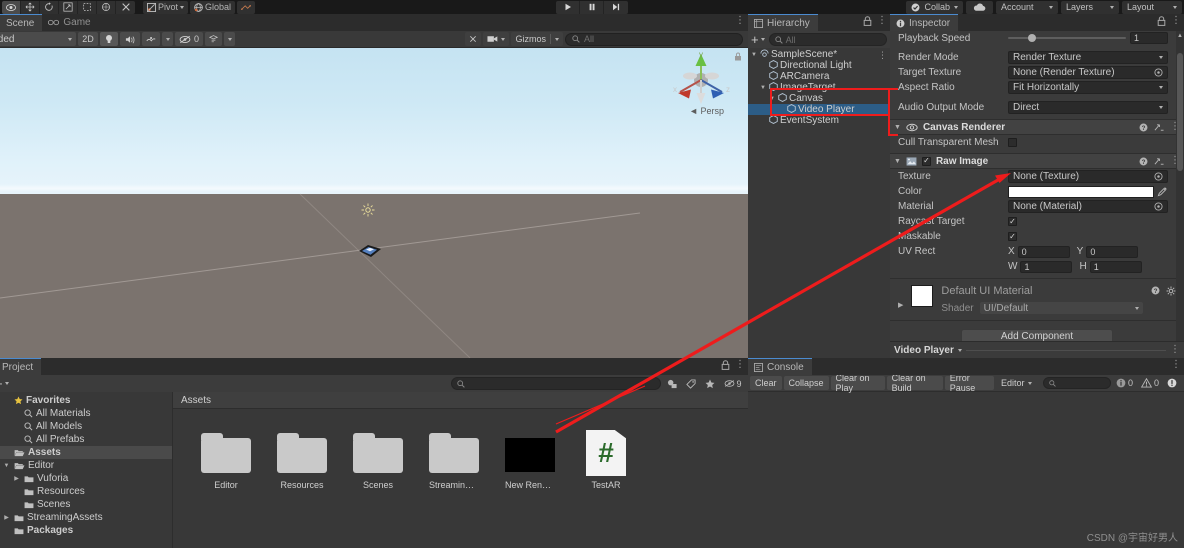 The image size is (1184, 548). I want to click on project-favorites-button, so click(710, 383).